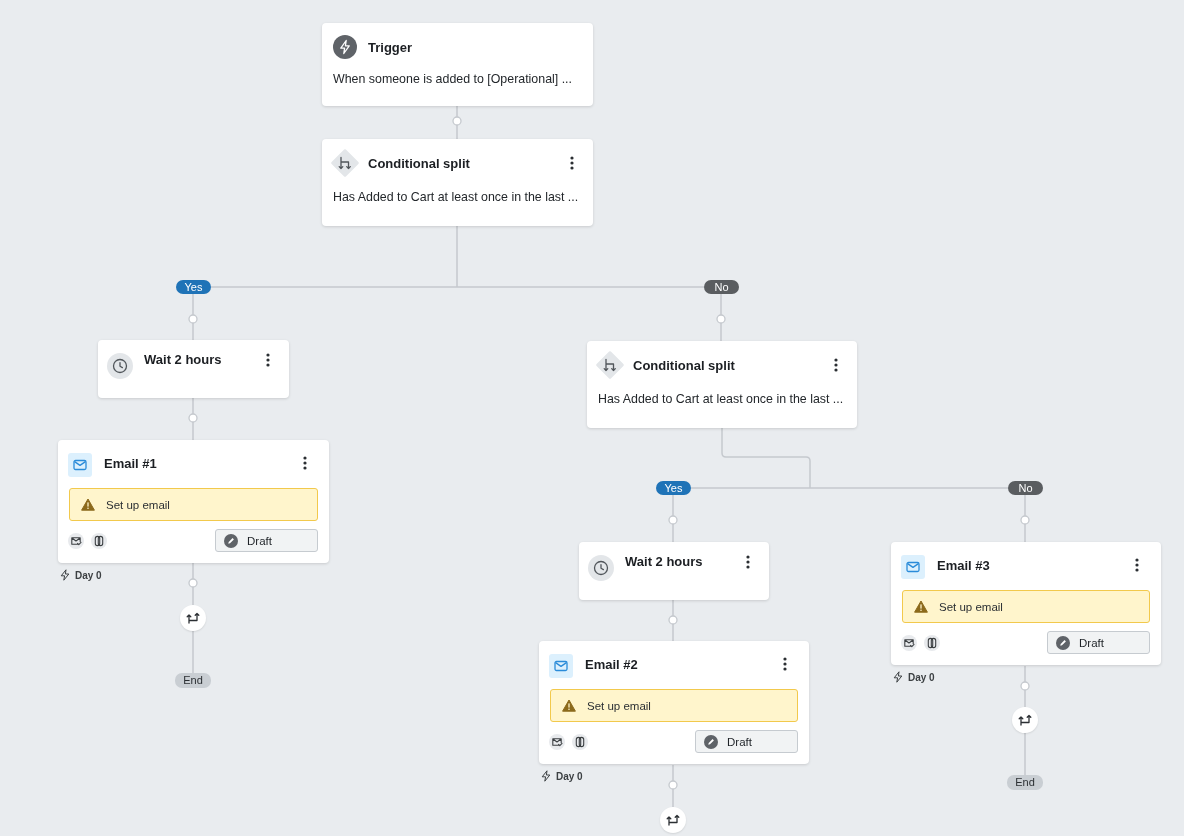 The height and width of the screenshot is (836, 1184). I want to click on node-title: Email #2, so click(611, 664).